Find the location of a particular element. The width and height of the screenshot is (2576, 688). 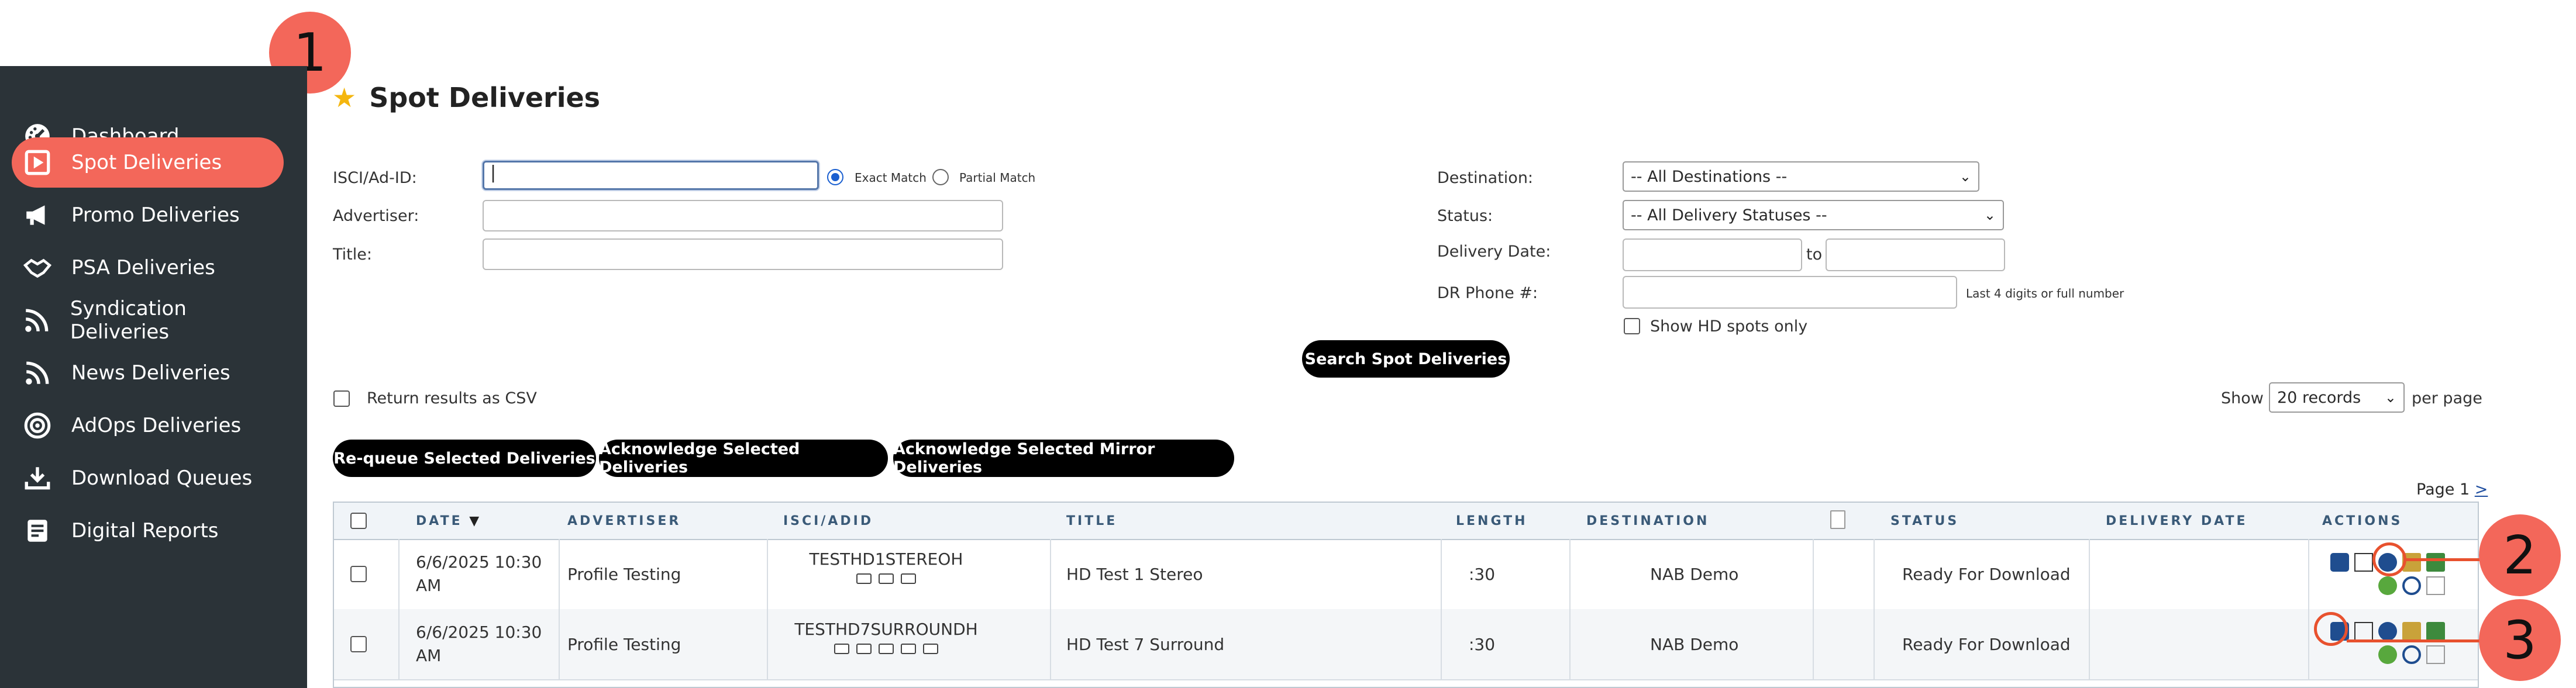

handshake-icon is located at coordinates (37, 267).